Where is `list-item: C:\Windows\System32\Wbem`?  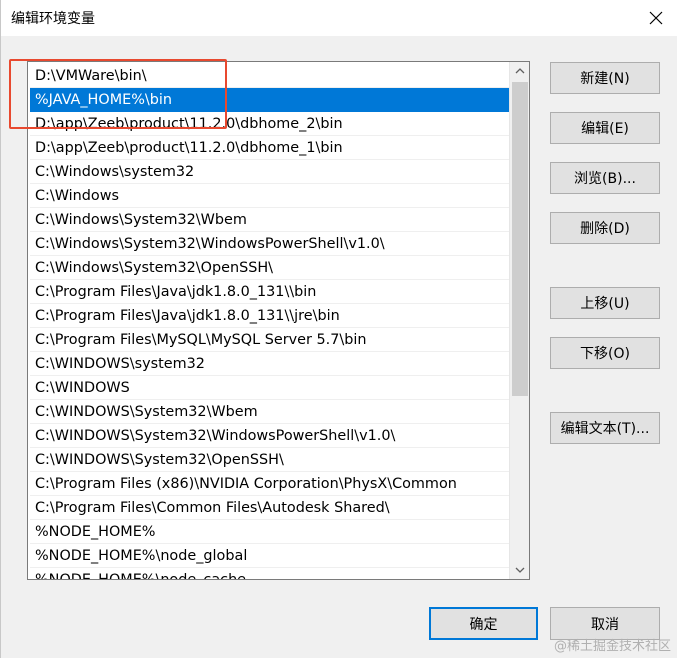 list-item: C:\Windows\System32\Wbem is located at coordinates (269, 220).